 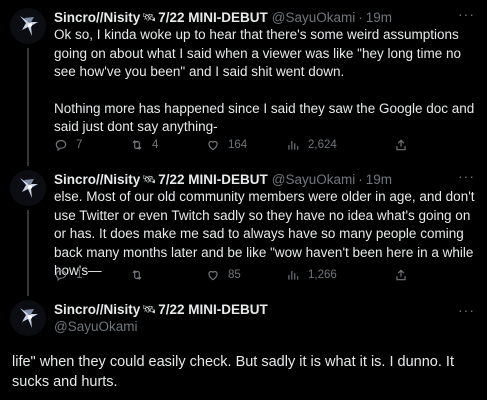 I want to click on like-button: 164, so click(x=226, y=145).